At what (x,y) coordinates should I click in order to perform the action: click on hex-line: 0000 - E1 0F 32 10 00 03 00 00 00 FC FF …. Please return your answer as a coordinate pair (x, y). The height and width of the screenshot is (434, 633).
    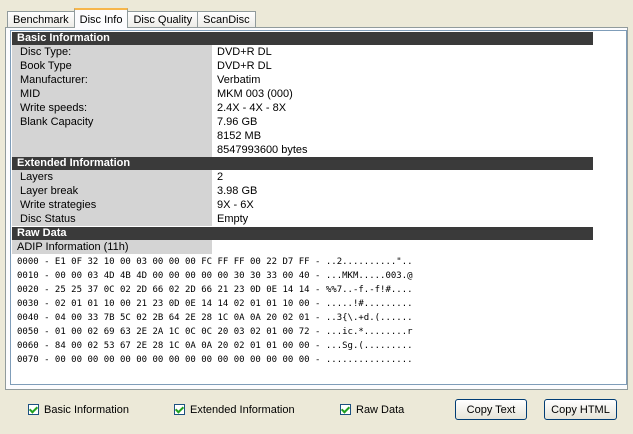
    Looking at the image, I should click on (215, 262).